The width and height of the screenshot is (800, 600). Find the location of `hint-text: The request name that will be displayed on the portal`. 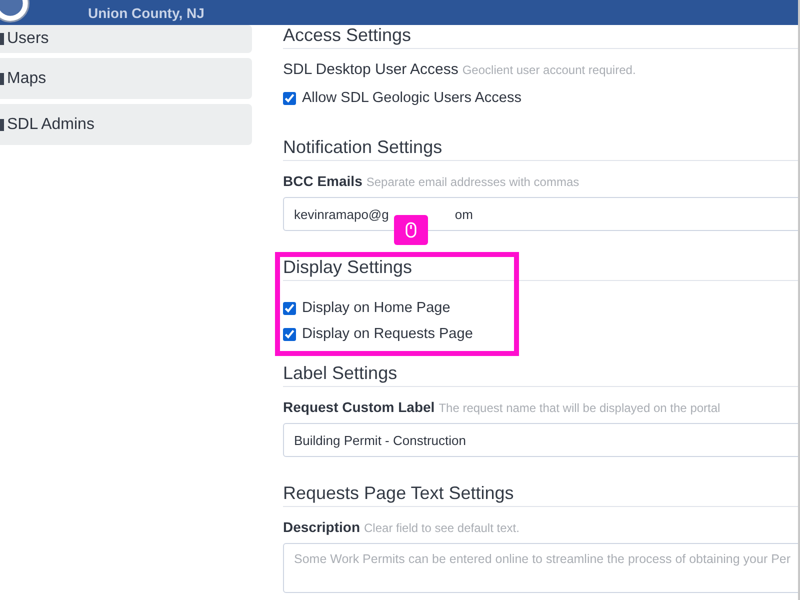

hint-text: The request name that will be displayed on the portal is located at coordinates (579, 408).